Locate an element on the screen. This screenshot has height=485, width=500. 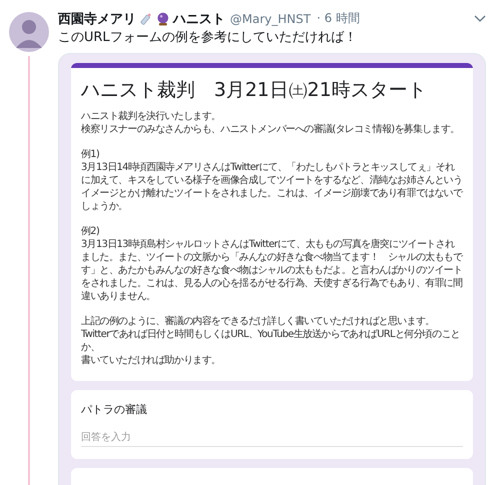
form-title: ハニスト裁判 3月21日㈯21時スタート is located at coordinates (254, 90).